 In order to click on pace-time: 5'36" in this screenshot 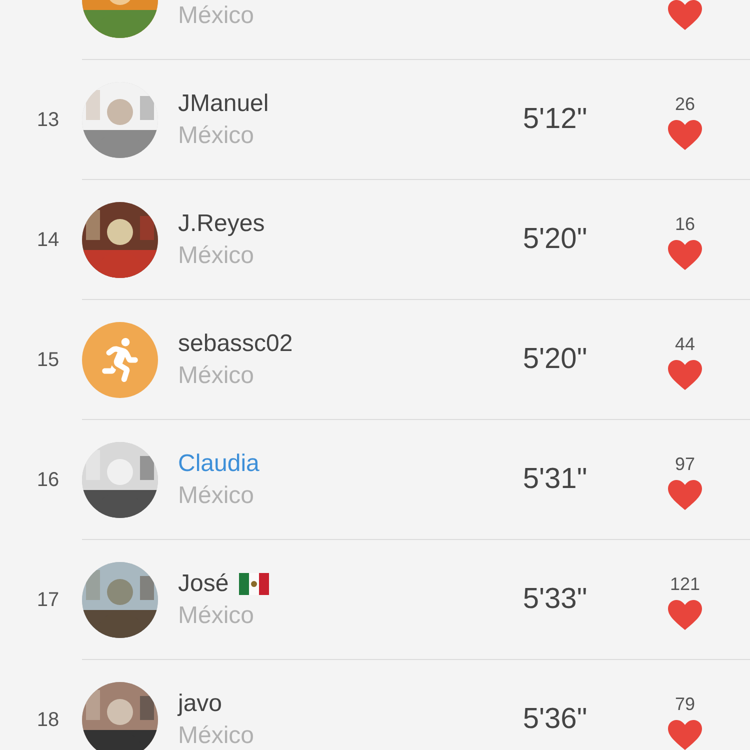, I will do `click(555, 719)`.